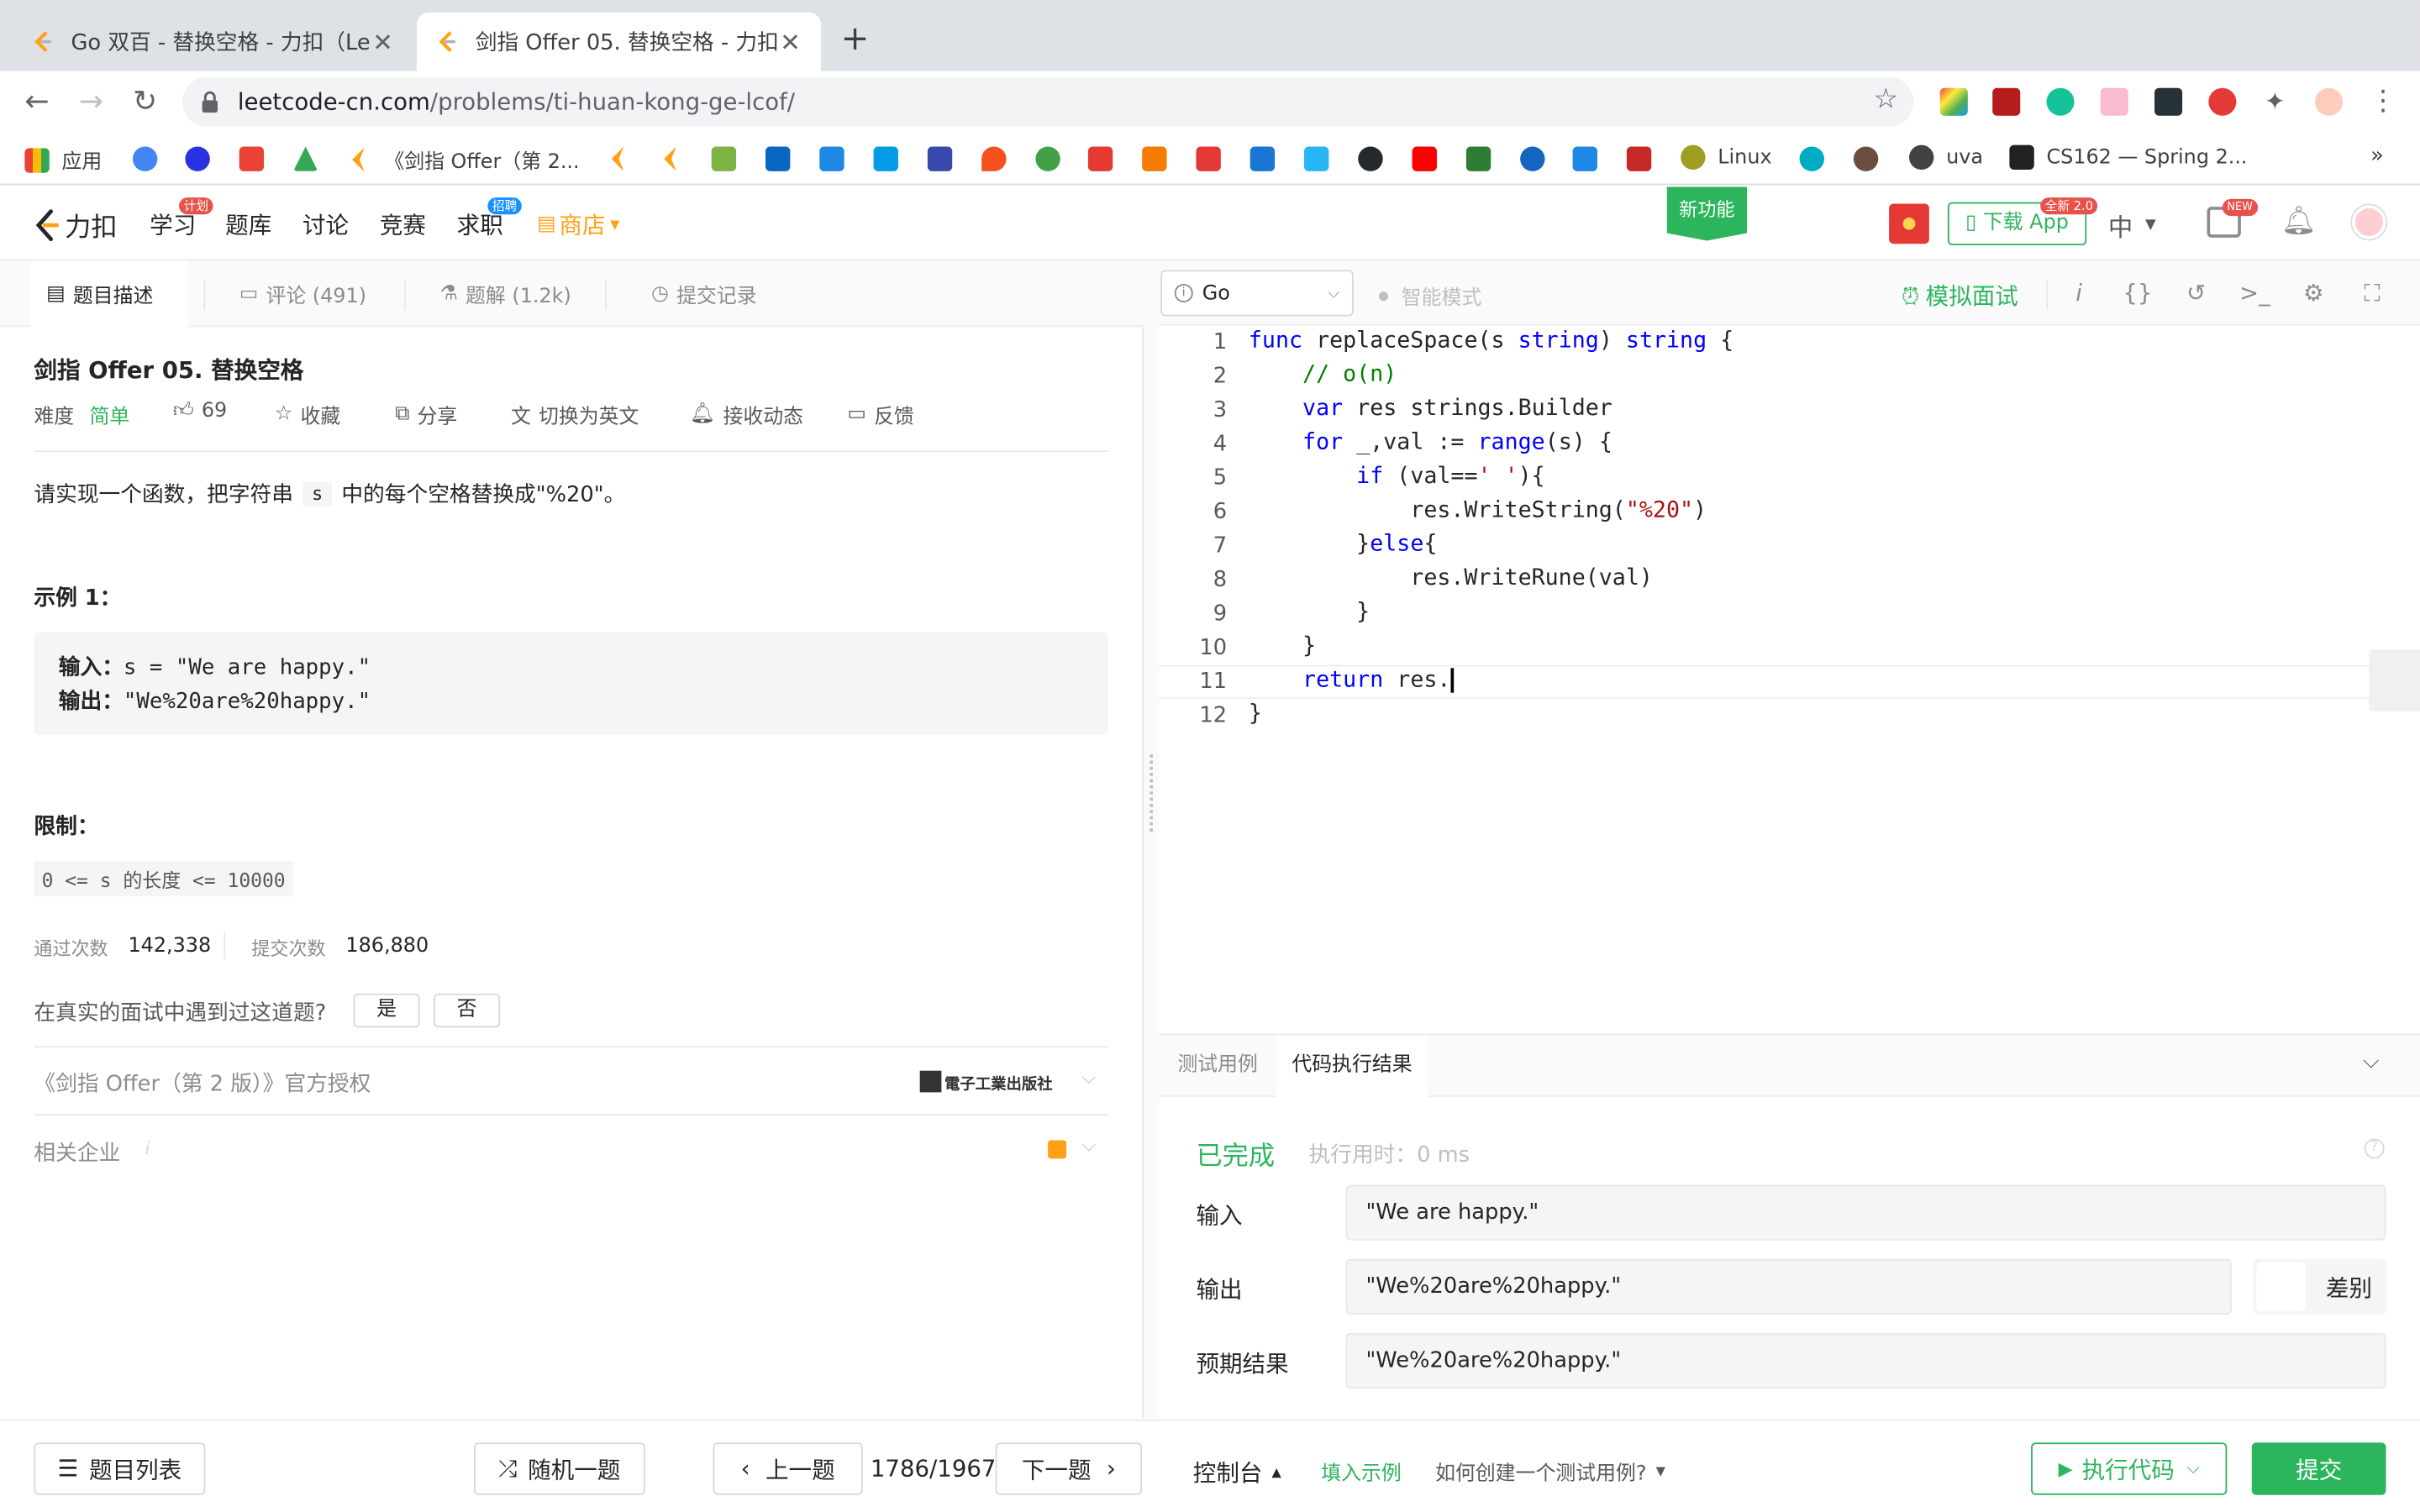 The height and width of the screenshot is (1512, 2420). I want to click on submit-button: 提交, so click(2318, 1468).